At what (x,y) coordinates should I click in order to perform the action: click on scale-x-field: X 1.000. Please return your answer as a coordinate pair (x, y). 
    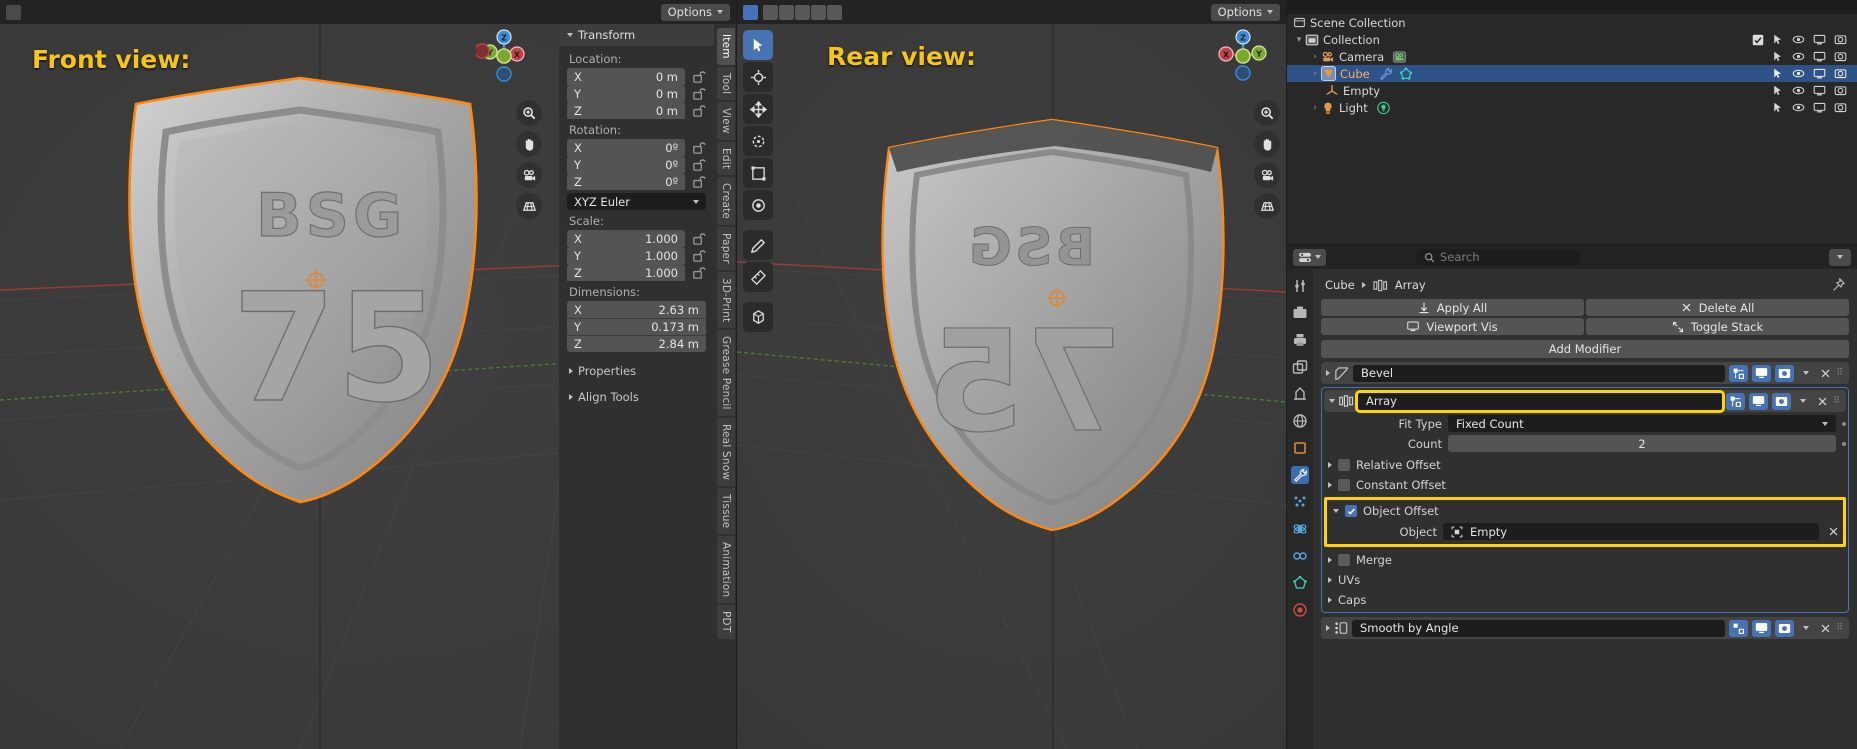
    Looking at the image, I should click on (626, 238).